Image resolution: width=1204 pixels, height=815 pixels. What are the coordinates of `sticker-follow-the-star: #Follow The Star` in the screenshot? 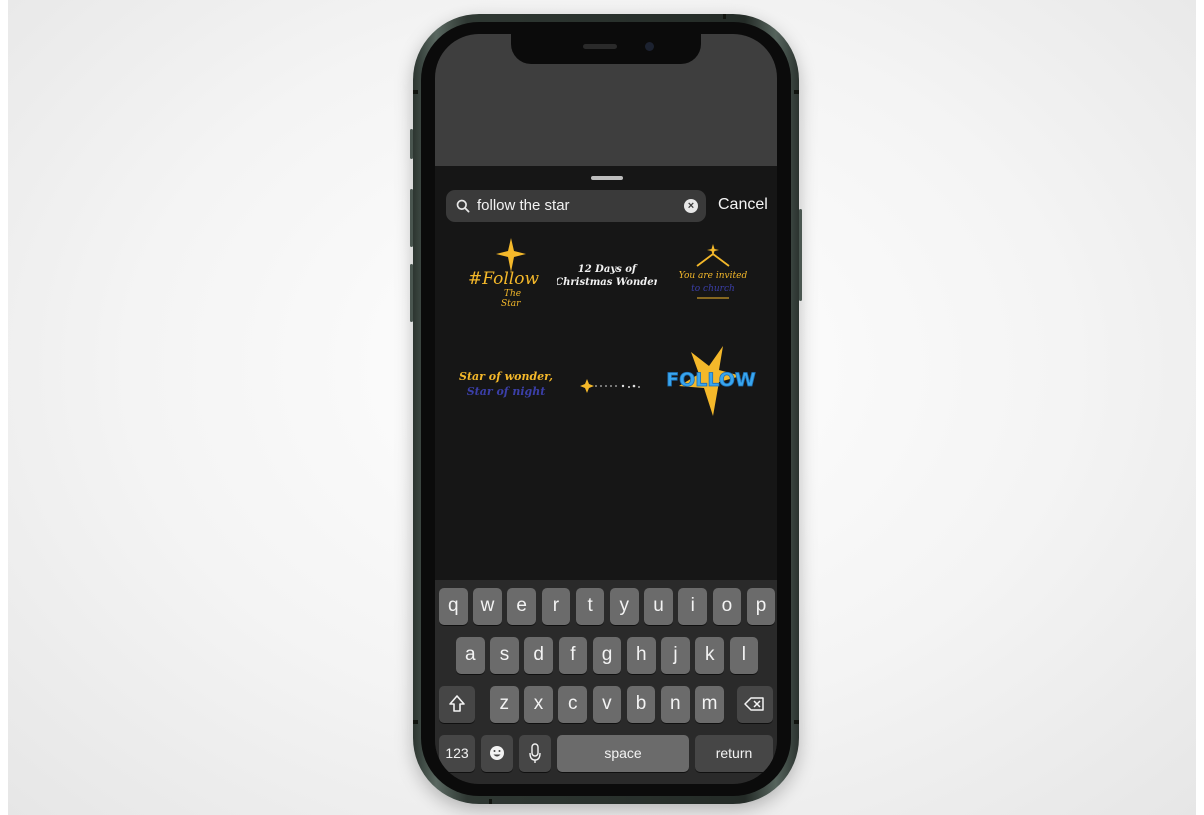 It's located at (508, 281).